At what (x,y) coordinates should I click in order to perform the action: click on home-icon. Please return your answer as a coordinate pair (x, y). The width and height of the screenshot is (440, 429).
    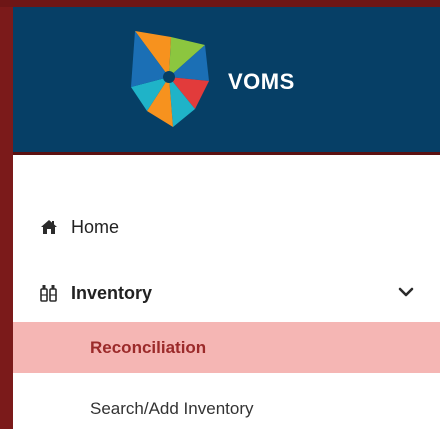
    Looking at the image, I should click on (49, 227).